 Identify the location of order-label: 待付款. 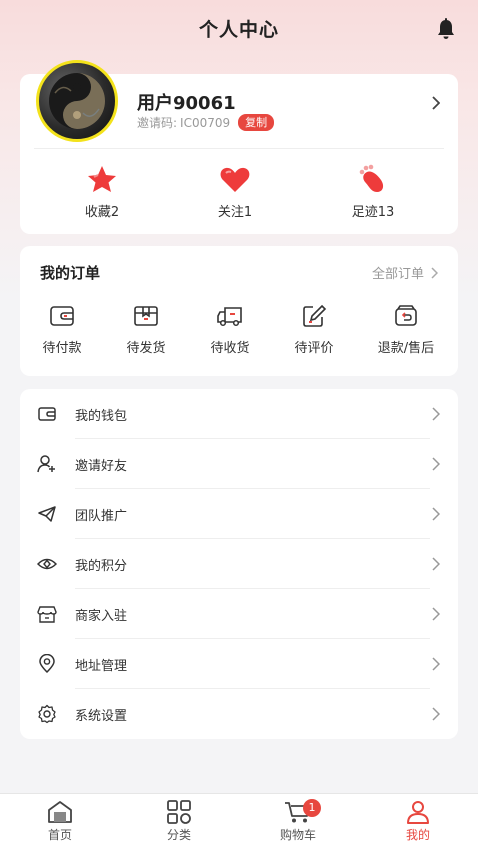
(62, 348).